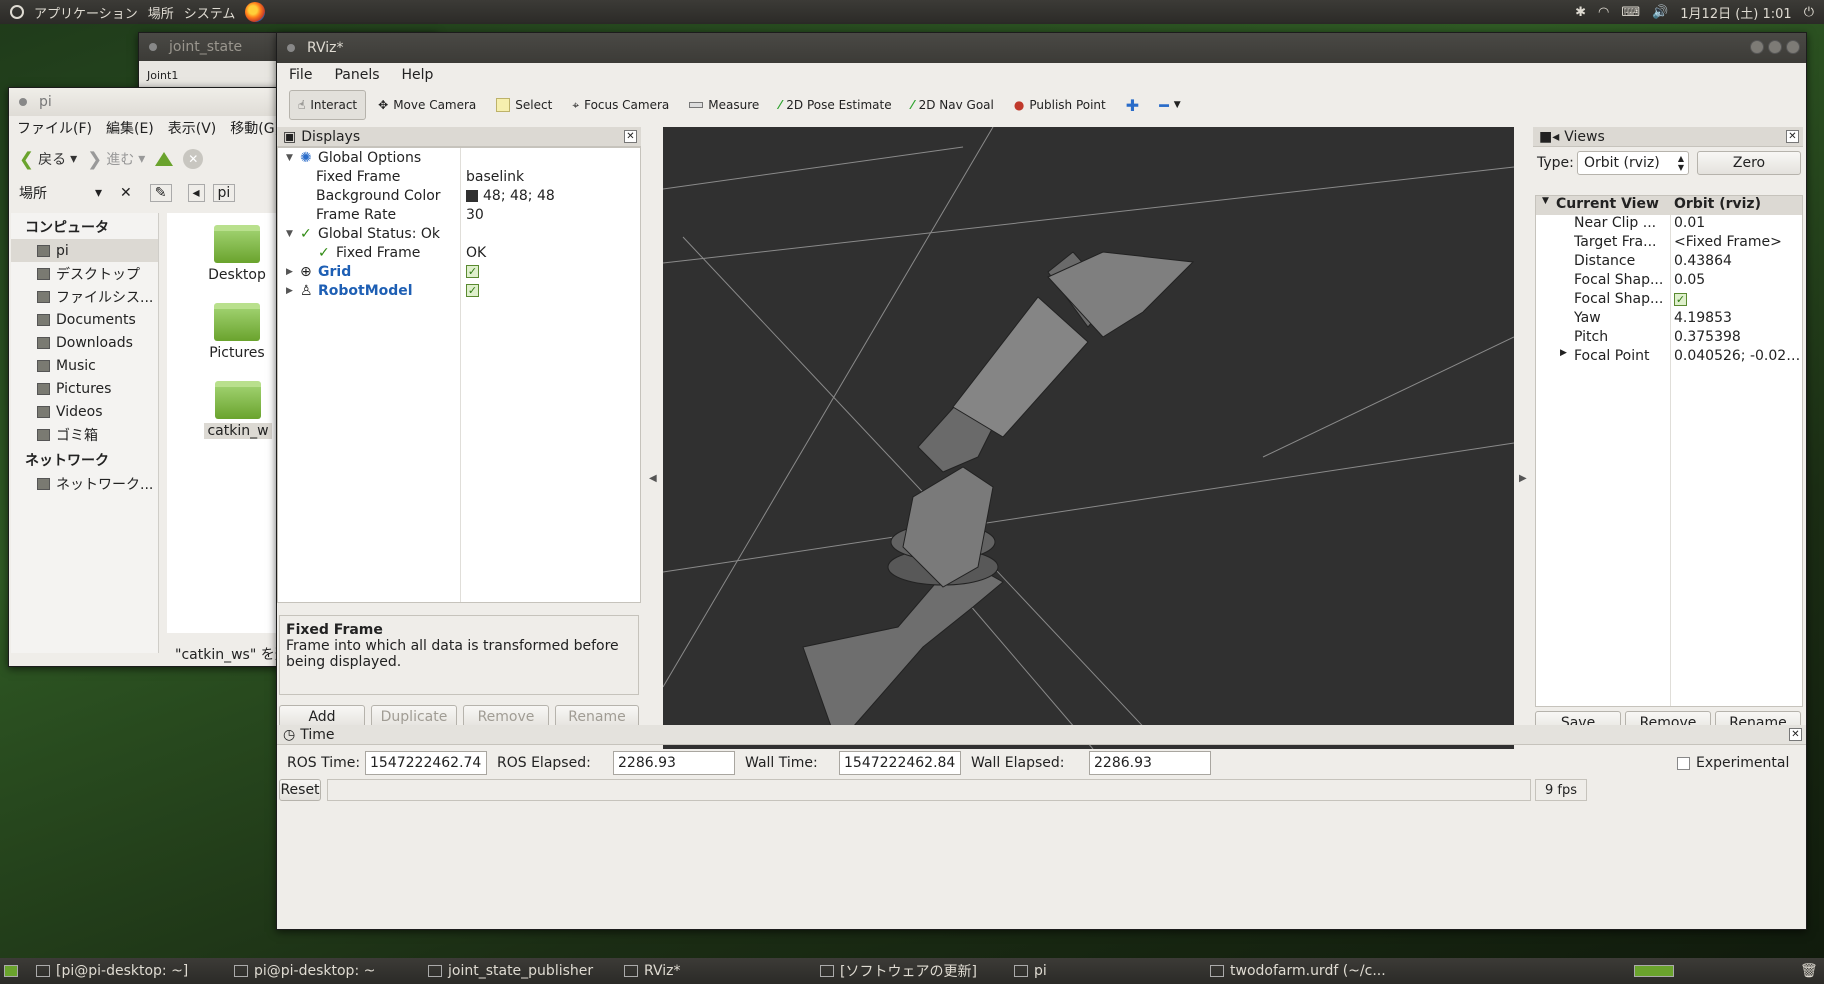  What do you see at coordinates (475, 215) in the screenshot?
I see `property-value: 30` at bounding box center [475, 215].